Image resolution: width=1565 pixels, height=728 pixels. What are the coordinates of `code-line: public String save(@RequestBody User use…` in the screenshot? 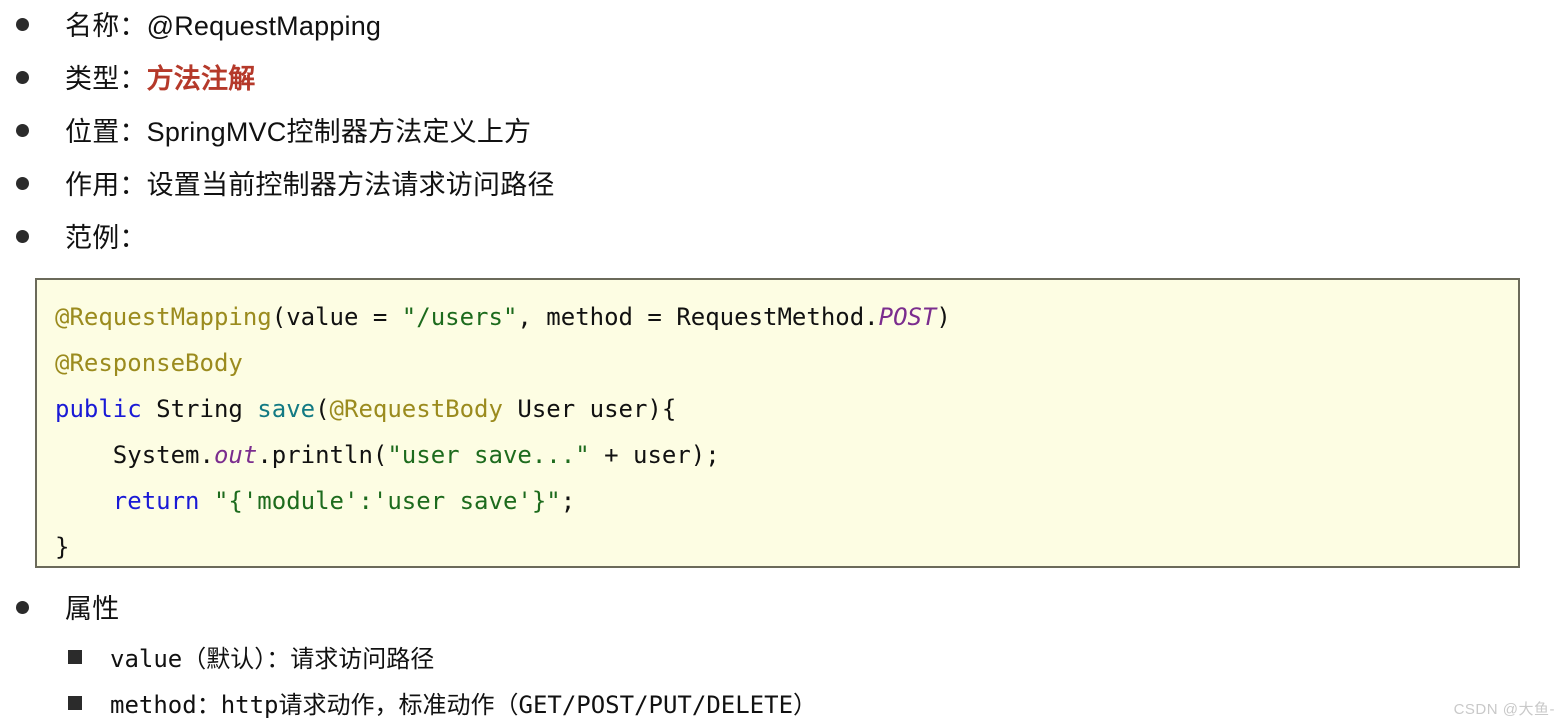 It's located at (786, 409).